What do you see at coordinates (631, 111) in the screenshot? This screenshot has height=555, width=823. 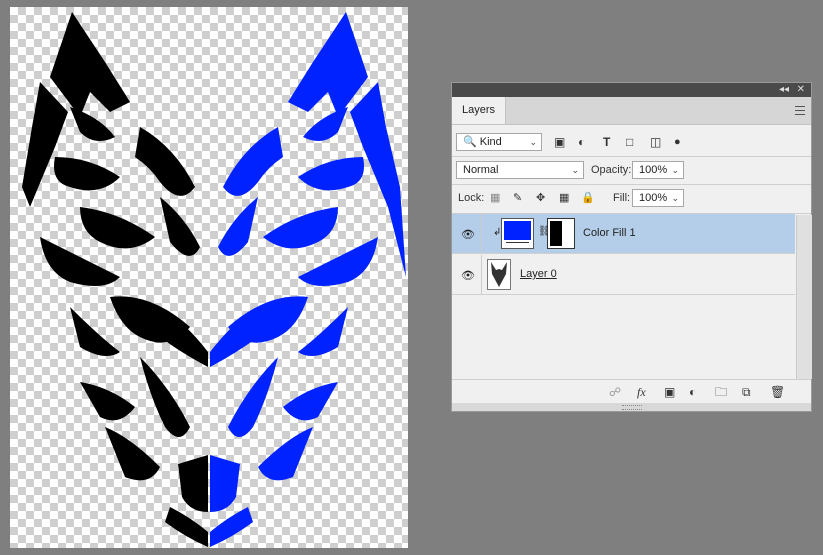 I see `tab-row: Layers` at bounding box center [631, 111].